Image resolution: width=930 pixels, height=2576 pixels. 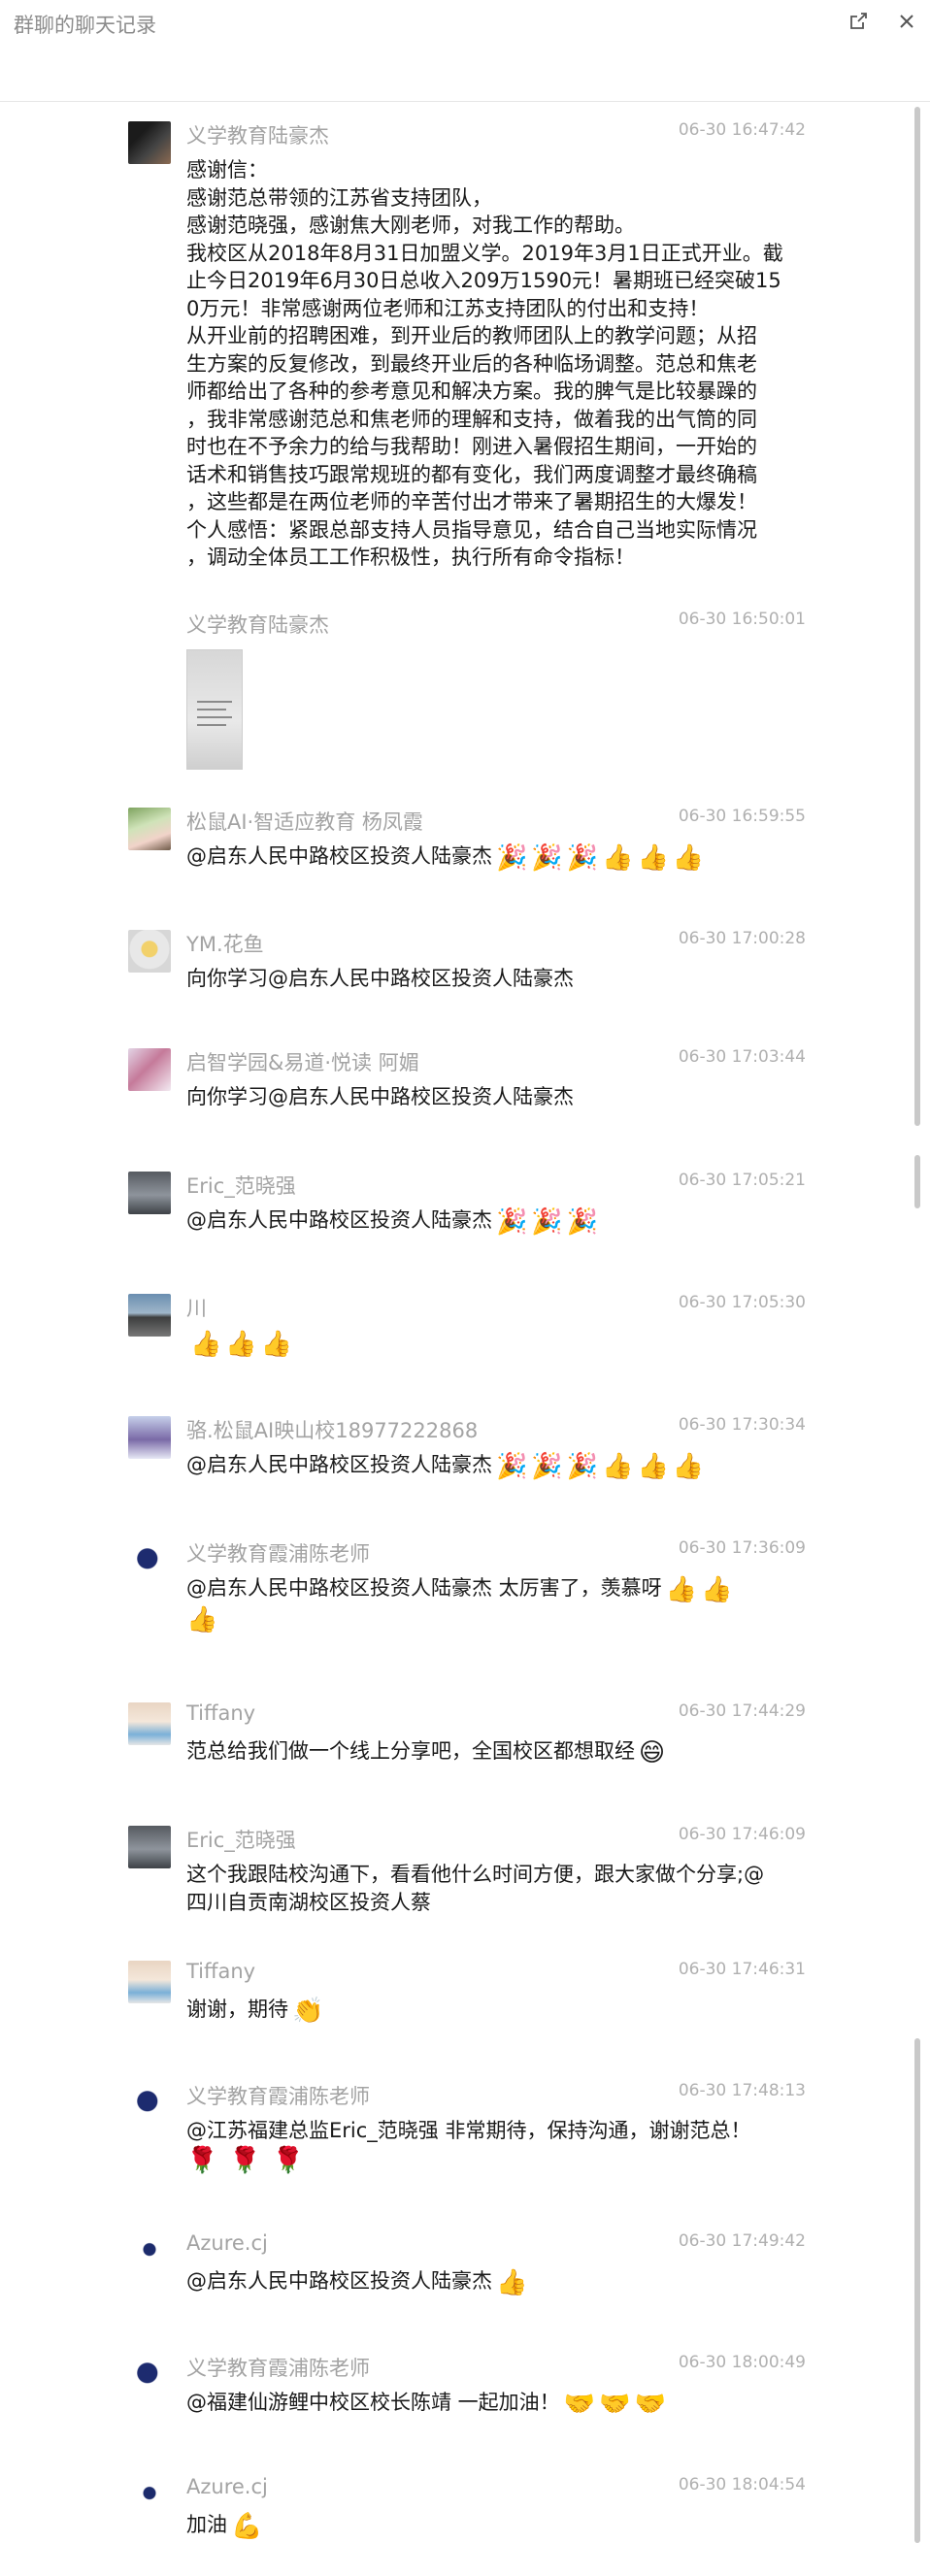 What do you see at coordinates (858, 21) in the screenshot?
I see `share-icon` at bounding box center [858, 21].